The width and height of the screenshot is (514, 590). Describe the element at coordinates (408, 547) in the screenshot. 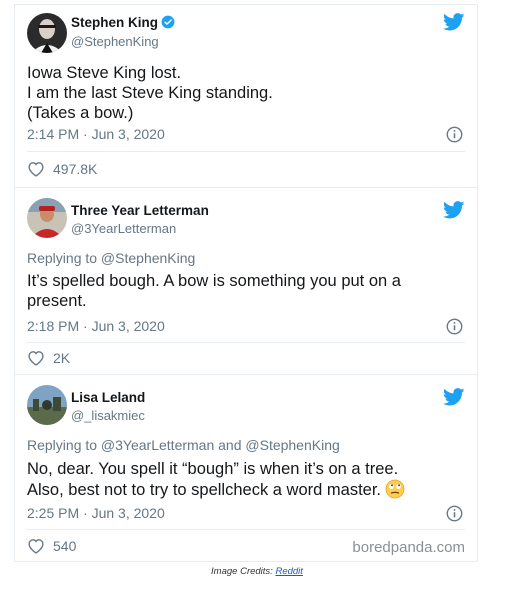

I see `watermark: boredpanda.com` at that location.